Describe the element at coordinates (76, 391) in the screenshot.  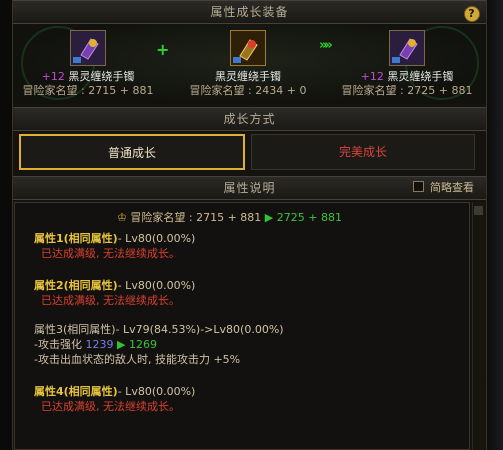
I see `attribute-title: 属性4(相同属性)` at that location.